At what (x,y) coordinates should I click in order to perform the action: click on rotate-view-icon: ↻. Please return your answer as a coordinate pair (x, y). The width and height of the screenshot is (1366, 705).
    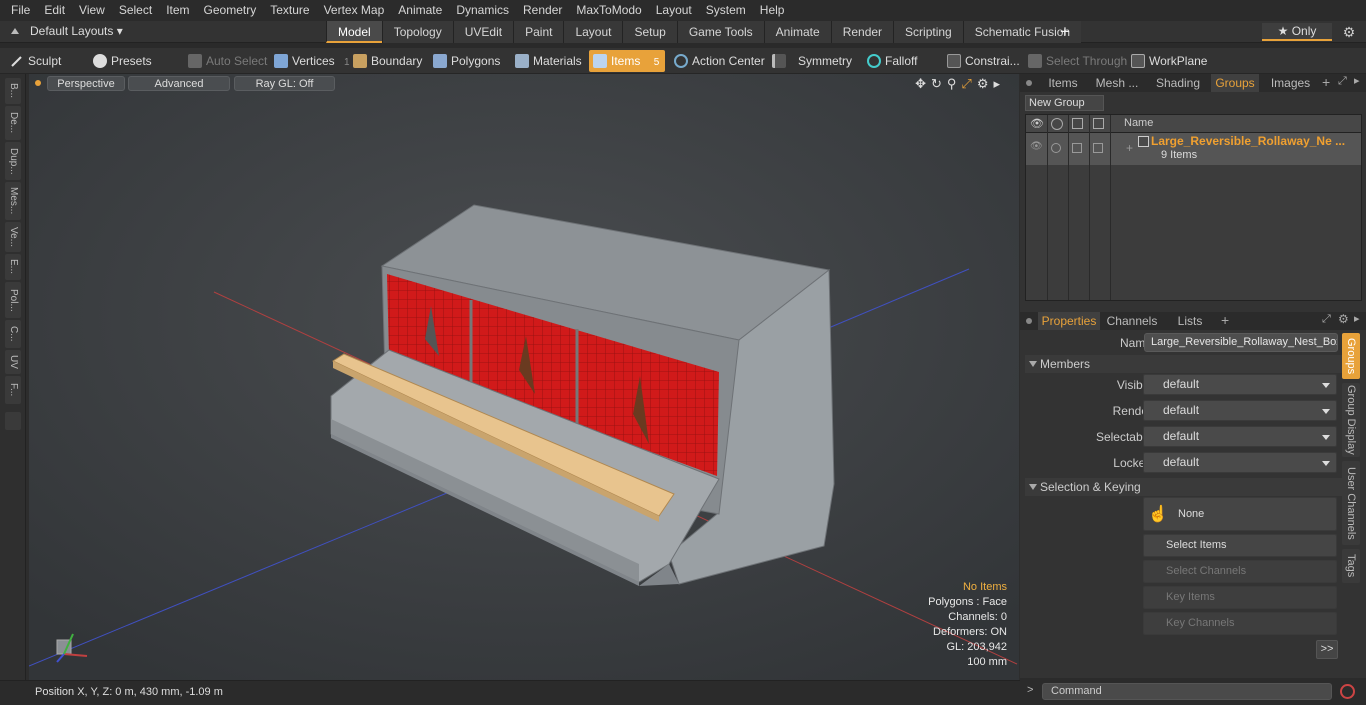
    Looking at the image, I should click on (939, 83).